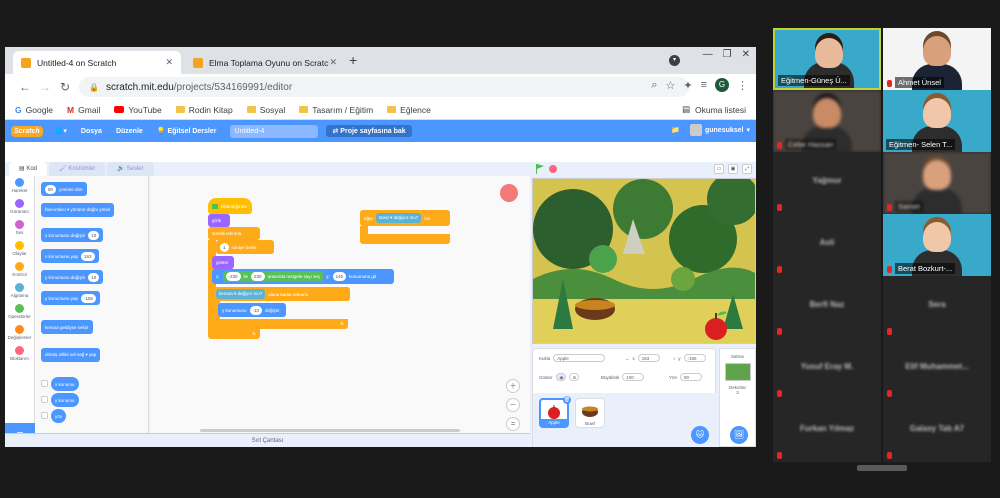 Image resolution: width=1000 pixels, height=498 pixels. Describe the element at coordinates (91, 131) in the screenshot. I see `menu-file: Dosya` at that location.